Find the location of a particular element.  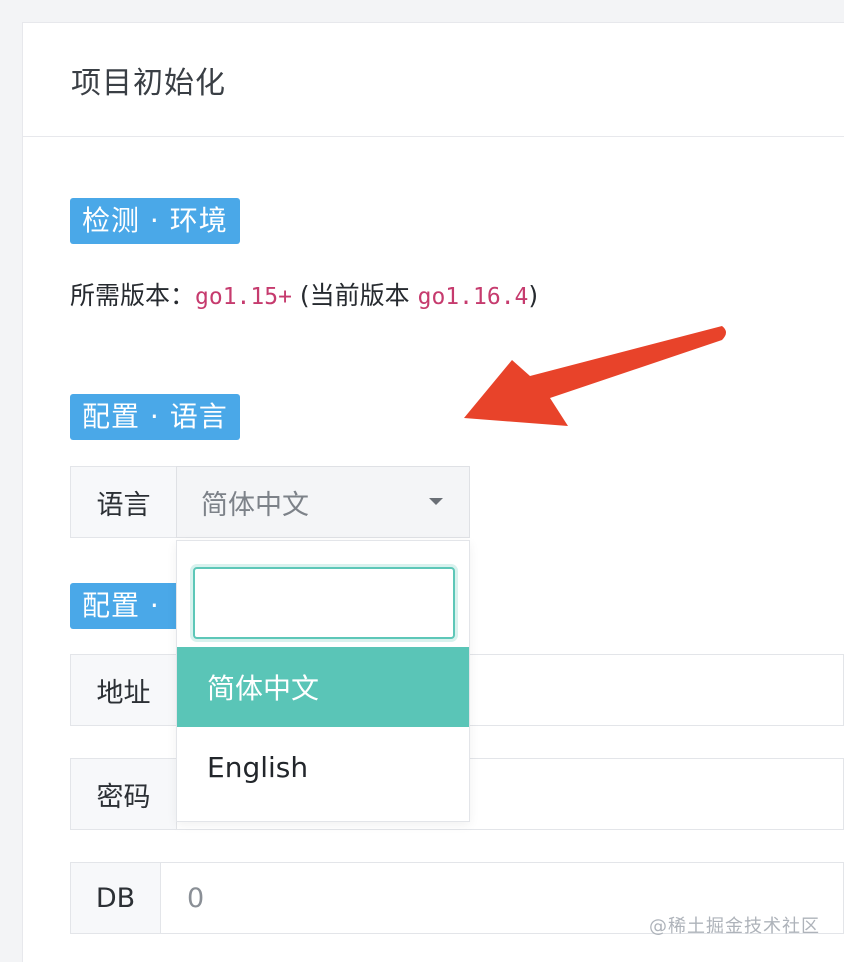

current-version-close: ) is located at coordinates (533, 295).